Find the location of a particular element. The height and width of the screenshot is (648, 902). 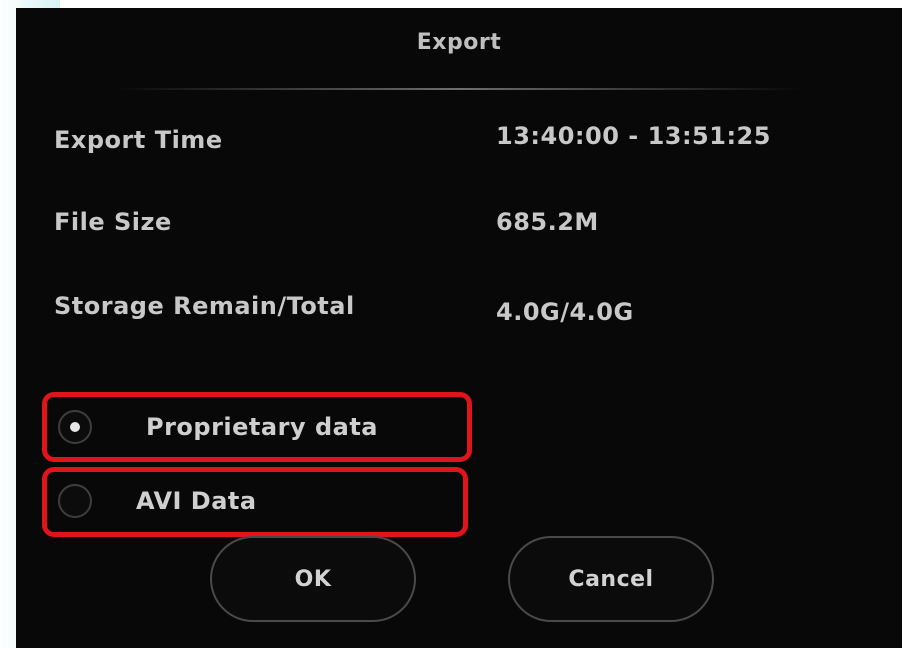

radio-selected-dot is located at coordinates (75, 427).